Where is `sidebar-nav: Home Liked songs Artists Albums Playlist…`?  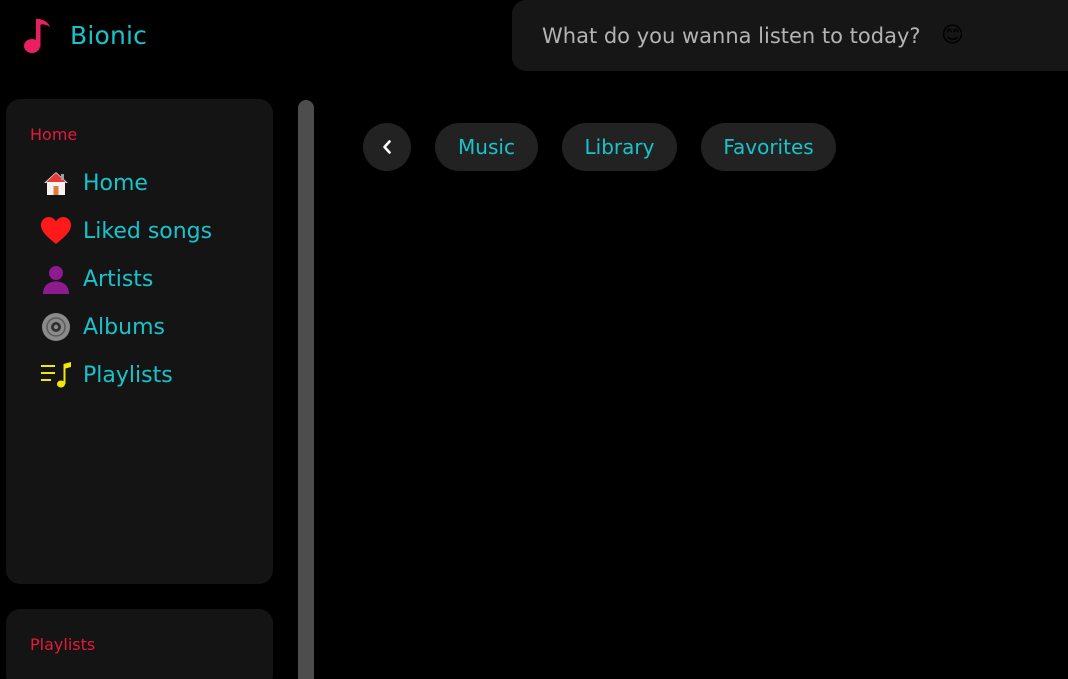 sidebar-nav: Home Liked songs Artists Albums Playlist… is located at coordinates (126, 285).